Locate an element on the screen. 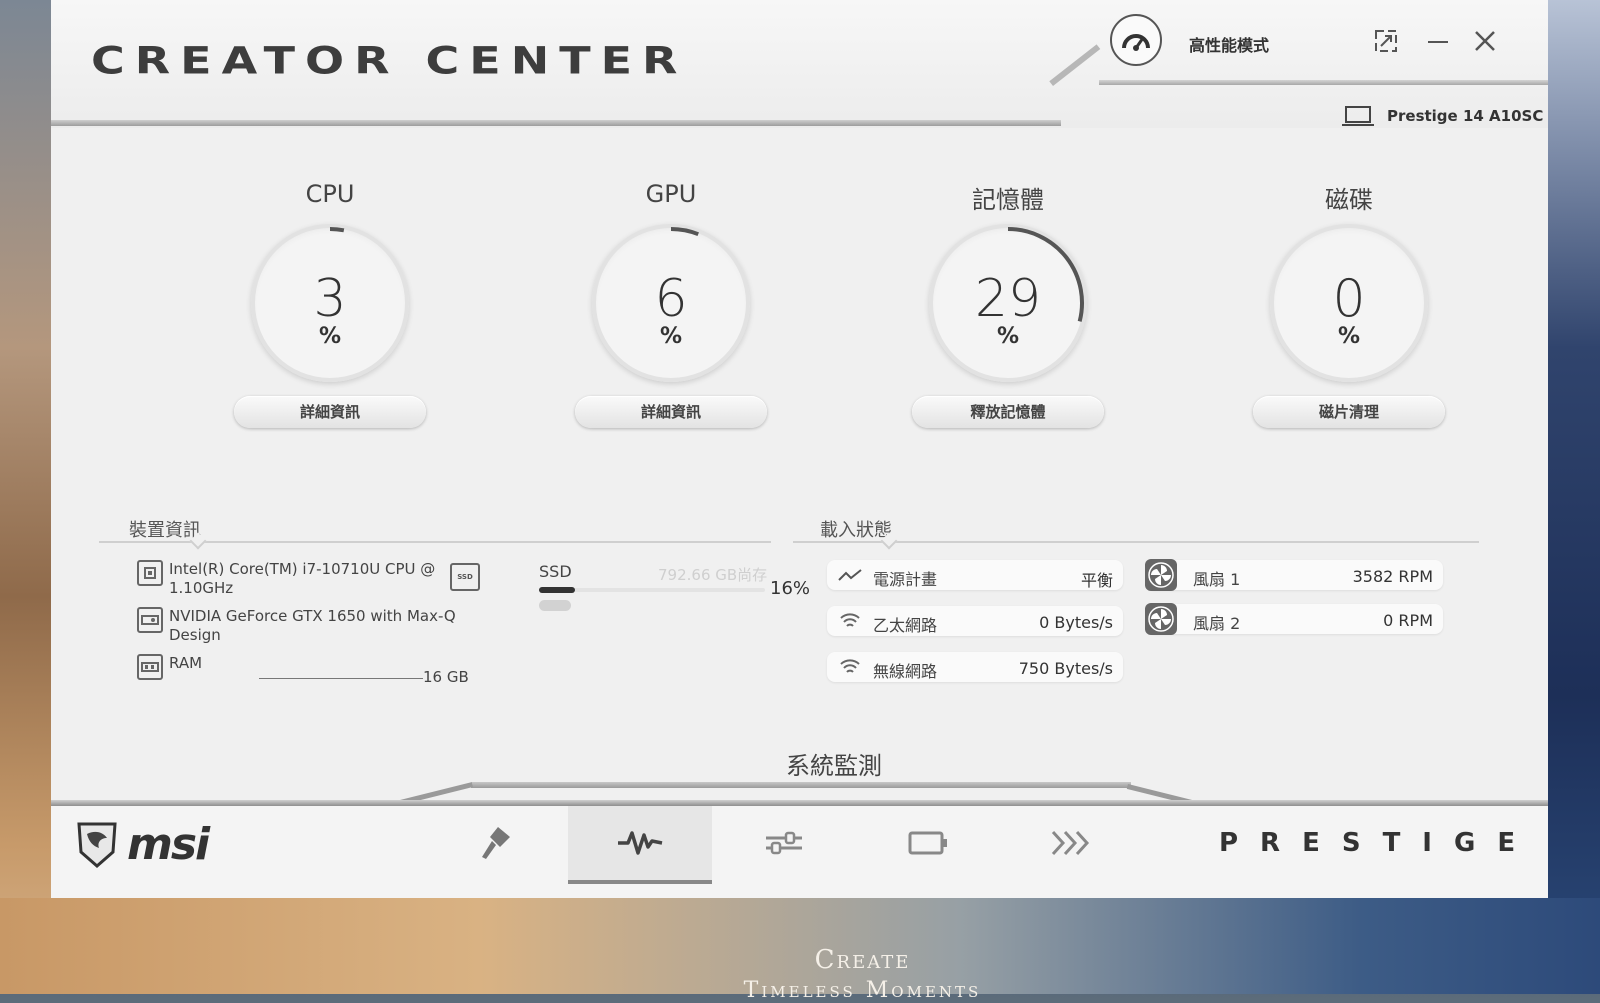 This screenshot has height=1003, width=1600. tab-settings is located at coordinates (784, 843).